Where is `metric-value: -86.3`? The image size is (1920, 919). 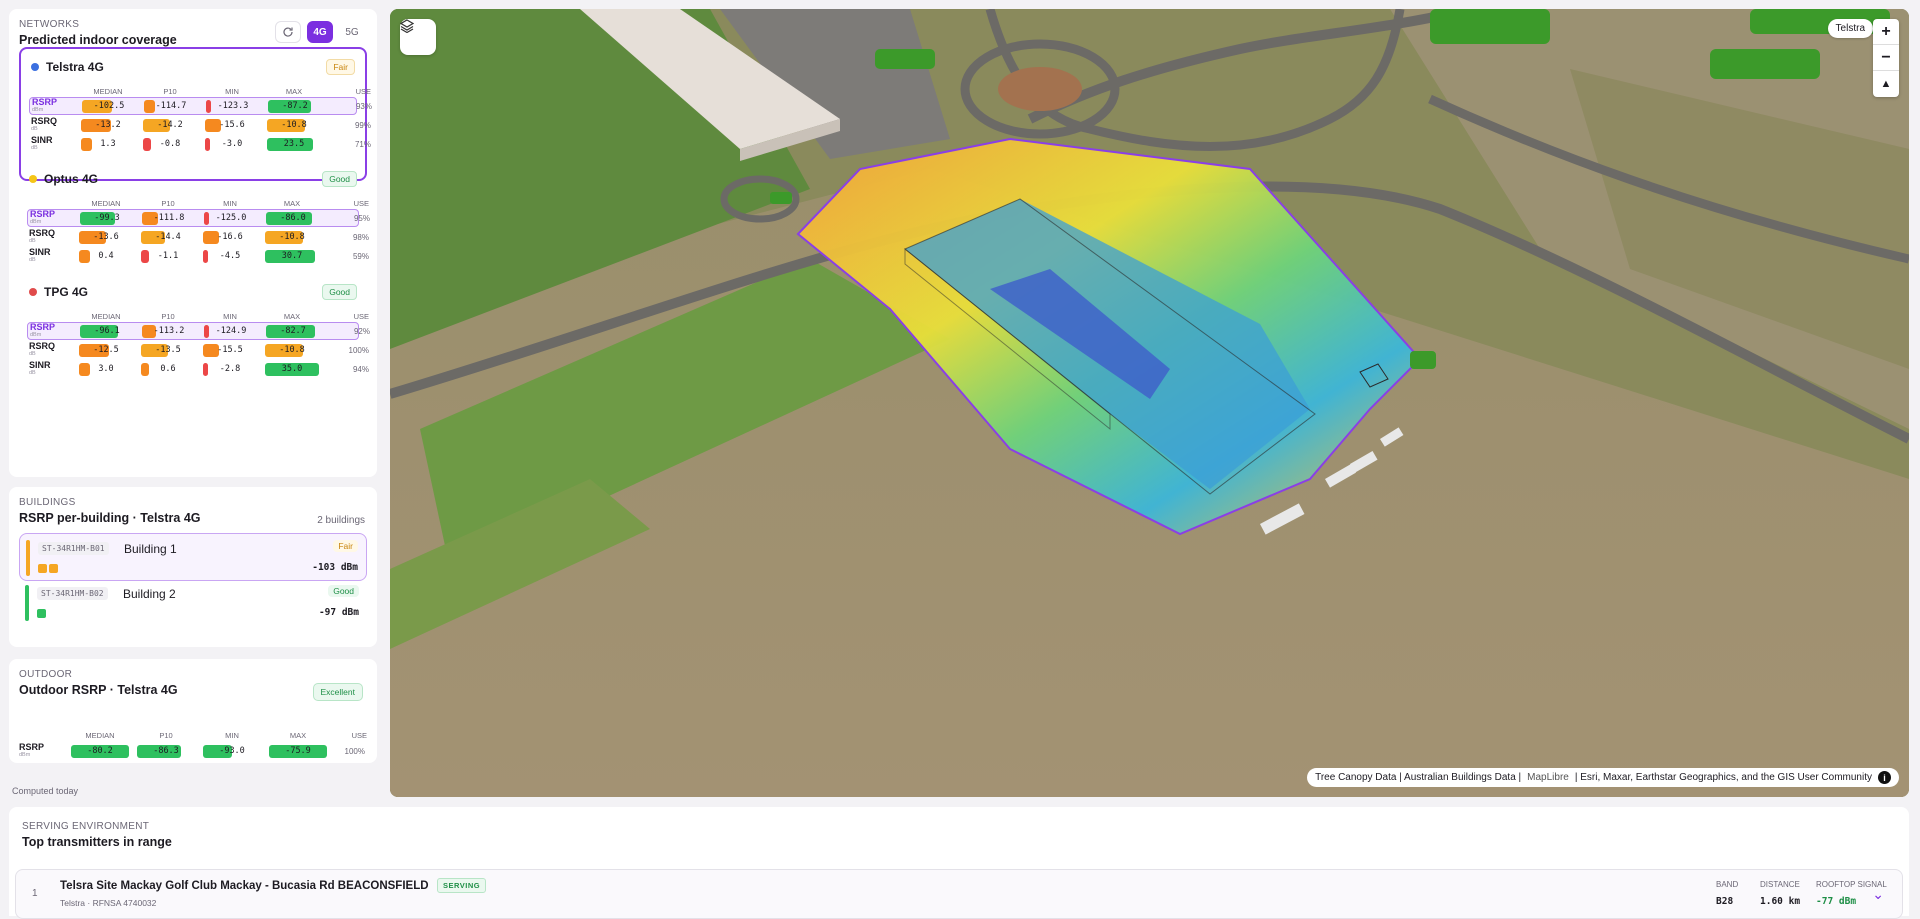 metric-value: -86.3 is located at coordinates (166, 750).